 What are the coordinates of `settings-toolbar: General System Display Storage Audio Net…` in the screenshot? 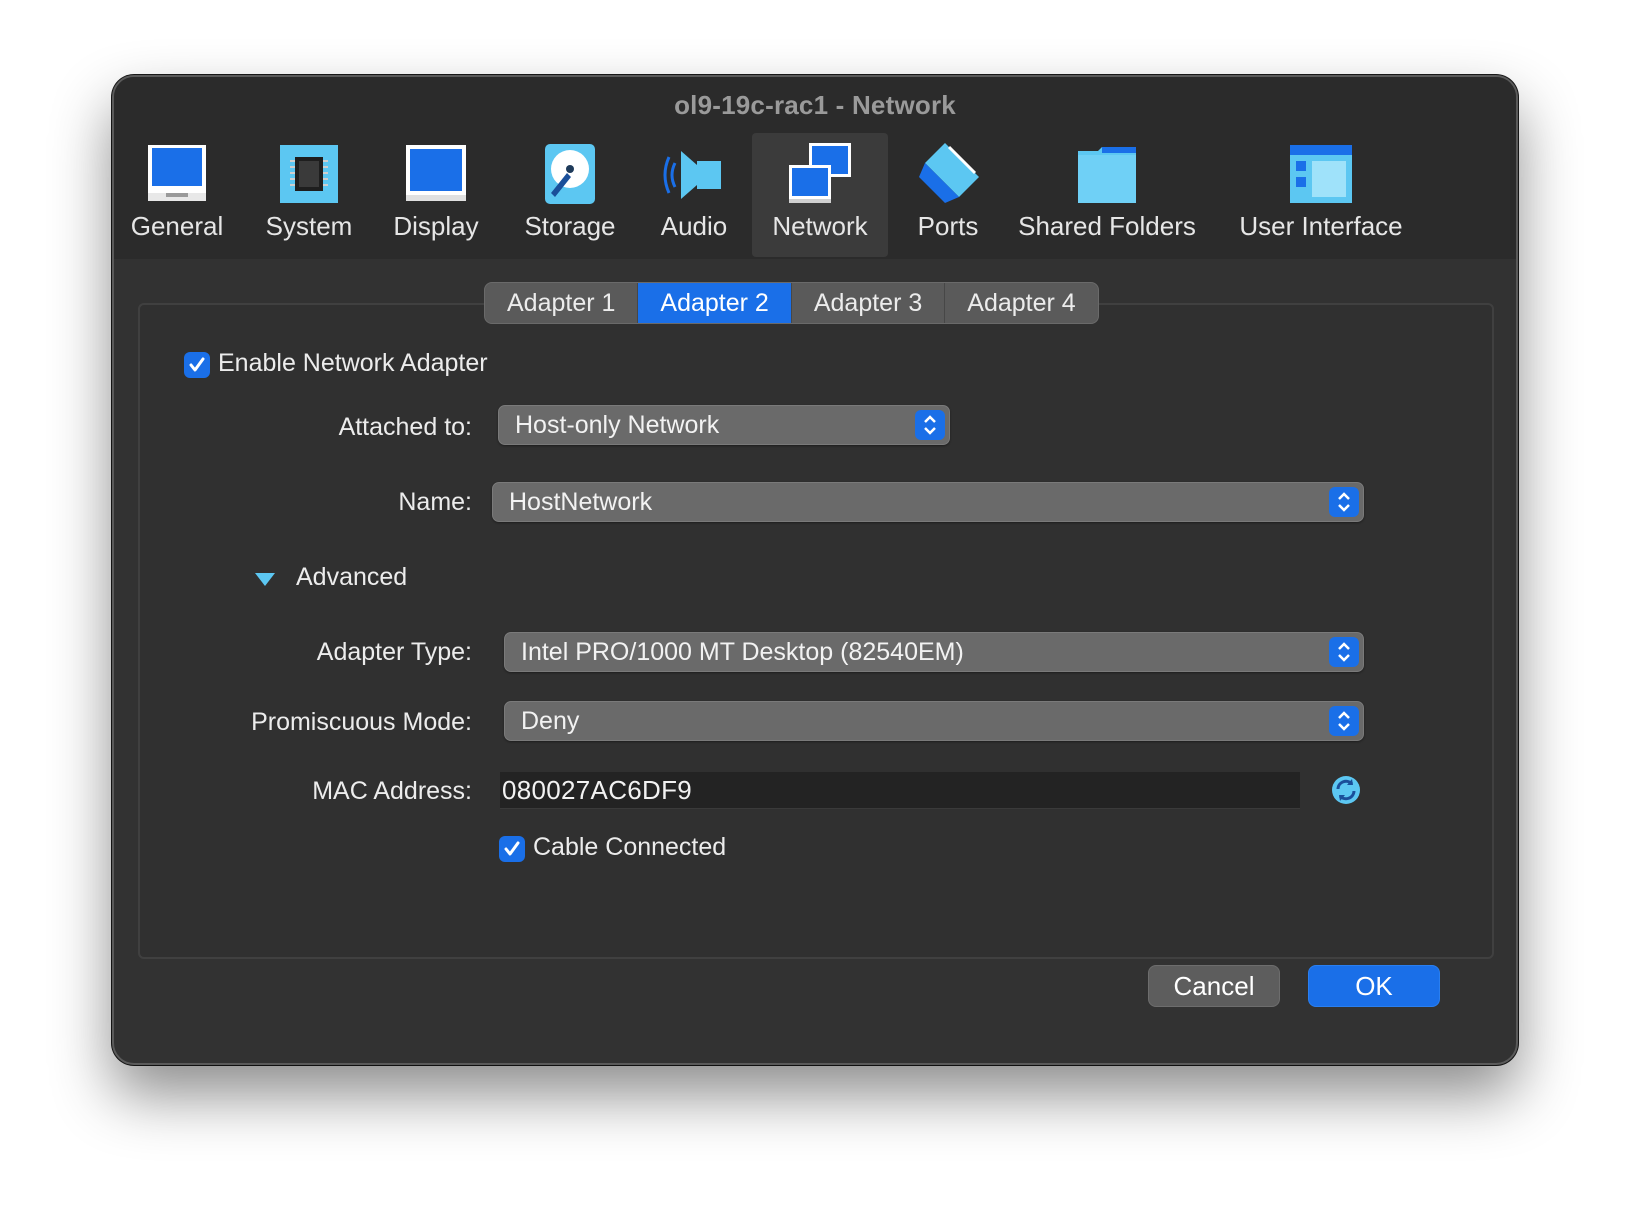 It's located at (815, 196).